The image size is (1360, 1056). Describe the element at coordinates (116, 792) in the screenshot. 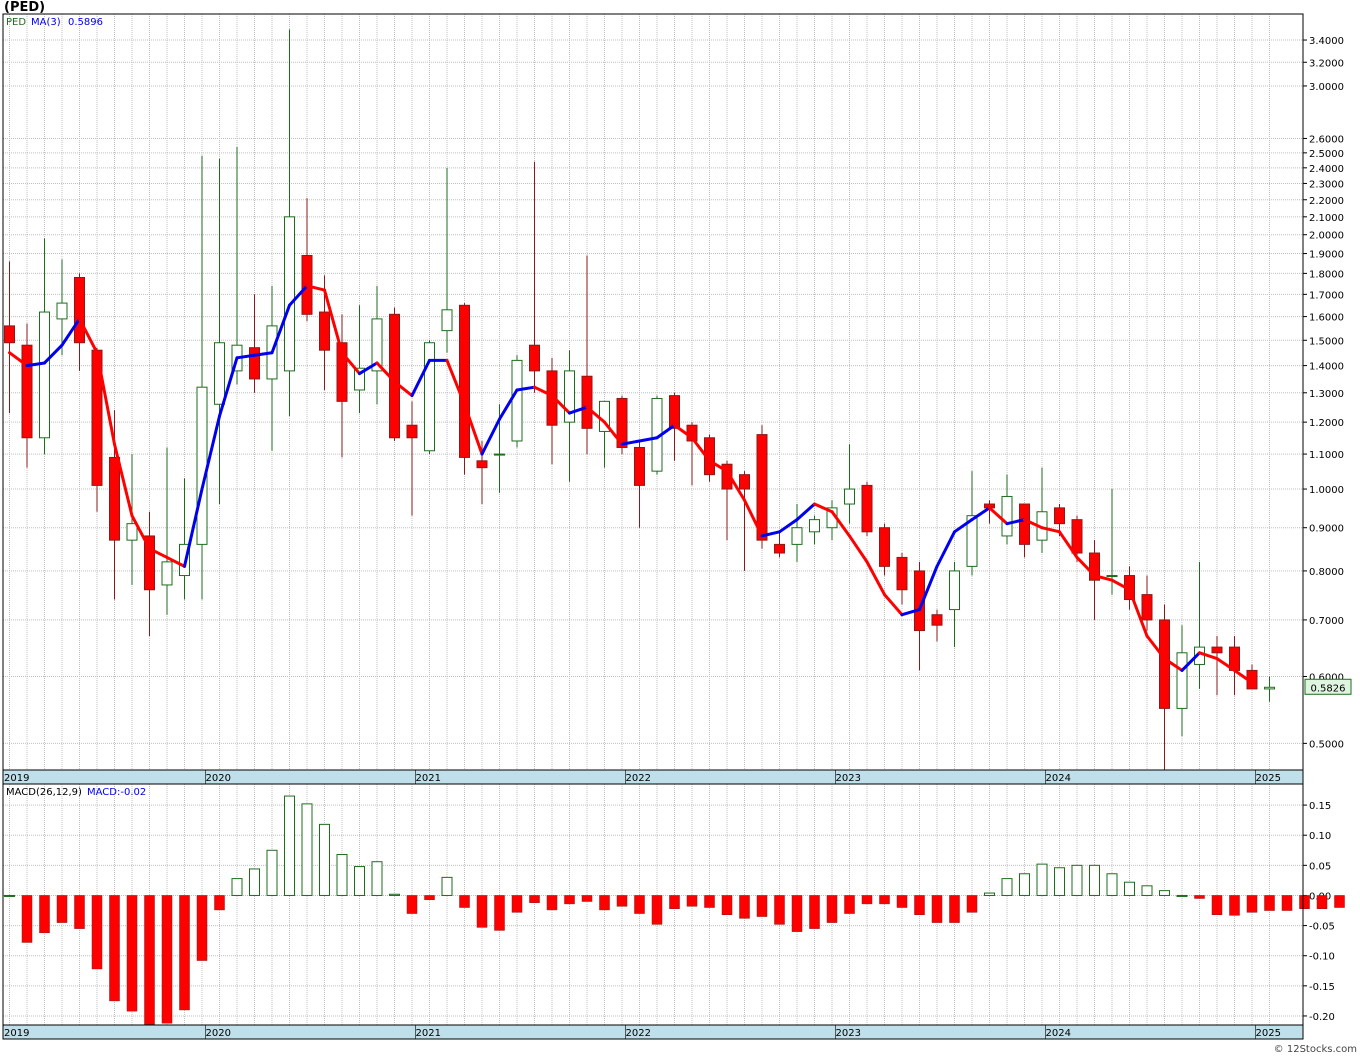

I see `legend-macd-value: MACD:-0.02` at that location.